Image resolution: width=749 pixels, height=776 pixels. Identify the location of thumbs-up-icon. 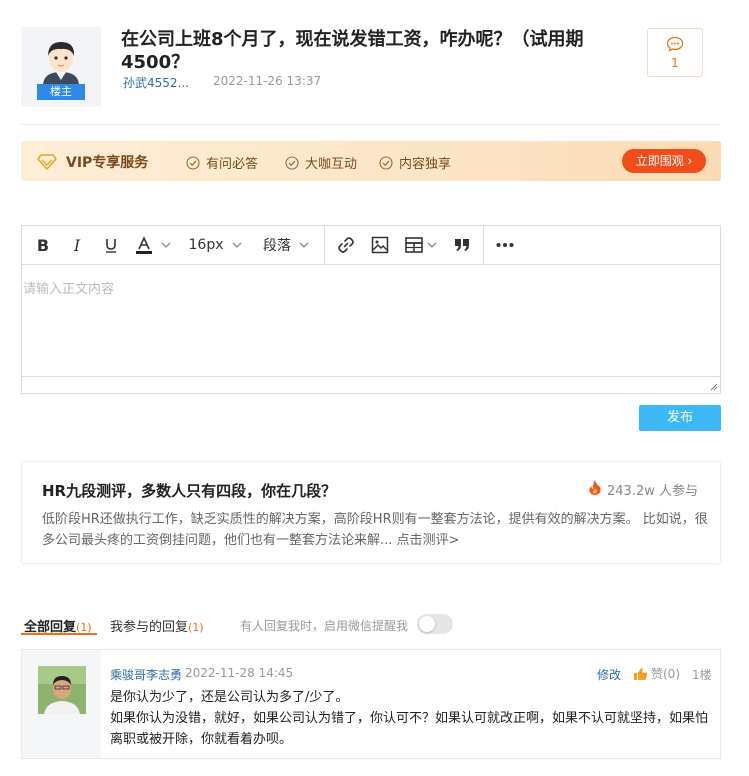
(641, 673).